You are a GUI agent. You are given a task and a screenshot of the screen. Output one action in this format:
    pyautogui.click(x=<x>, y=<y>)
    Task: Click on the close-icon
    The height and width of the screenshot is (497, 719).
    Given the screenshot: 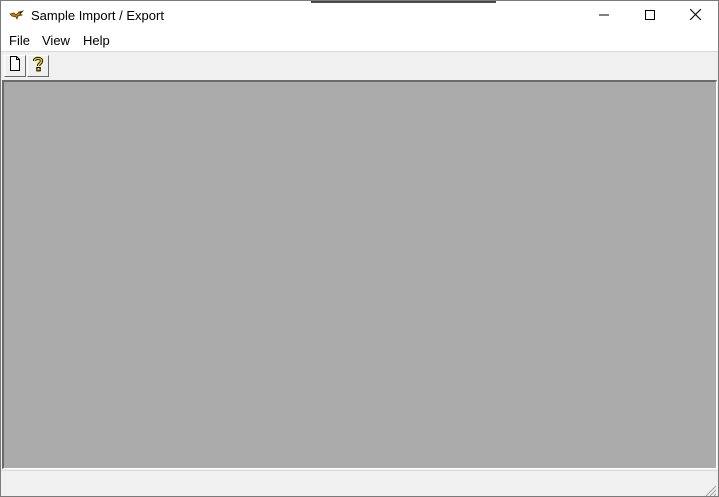 What is the action you would take?
    pyautogui.click(x=695, y=16)
    